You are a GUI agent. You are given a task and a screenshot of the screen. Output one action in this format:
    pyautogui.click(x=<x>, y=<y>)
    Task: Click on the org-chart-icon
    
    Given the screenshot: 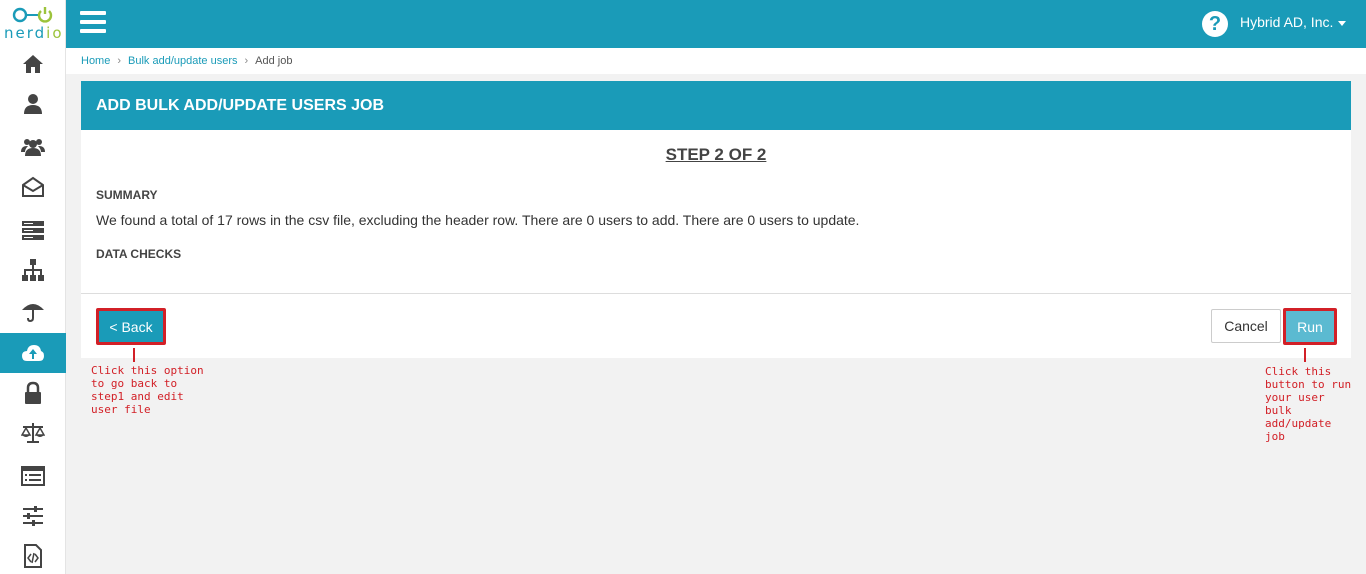 What is the action you would take?
    pyautogui.click(x=33, y=270)
    